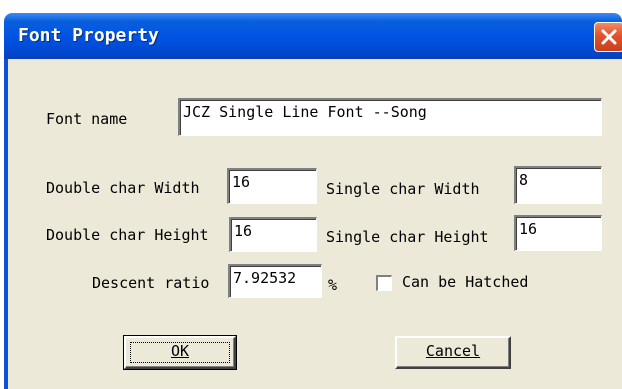 This screenshot has height=389, width=622. I want to click on can-be-hatched-label: Can be Hatched, so click(465, 282).